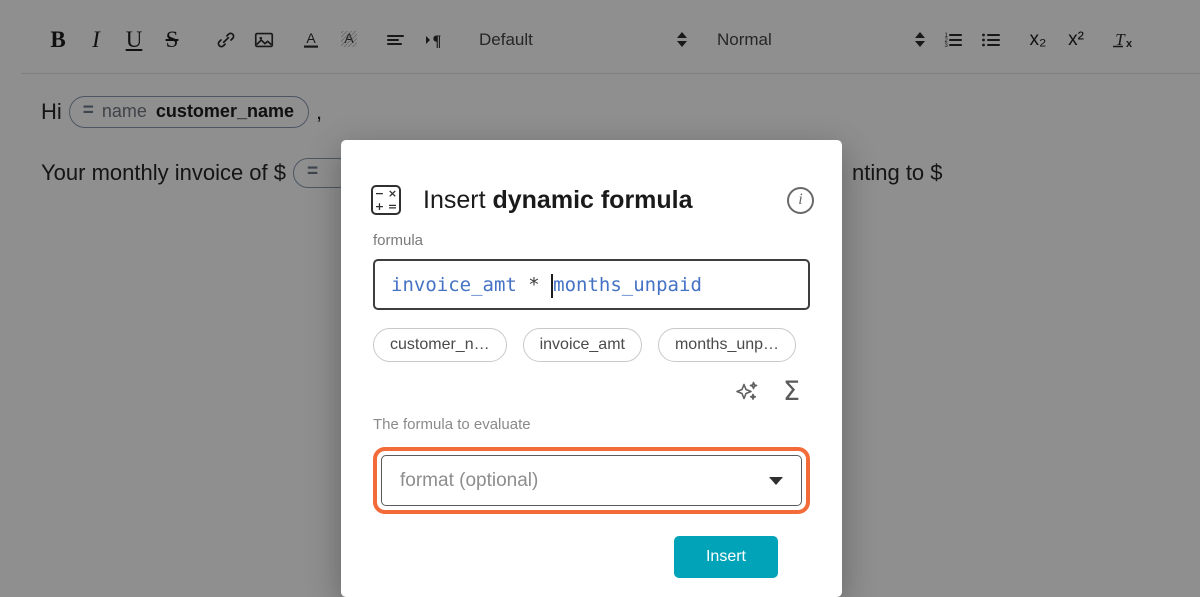 This screenshot has height=597, width=1200. I want to click on formula-input: invoice_amt * months_unpaid, so click(591, 284).